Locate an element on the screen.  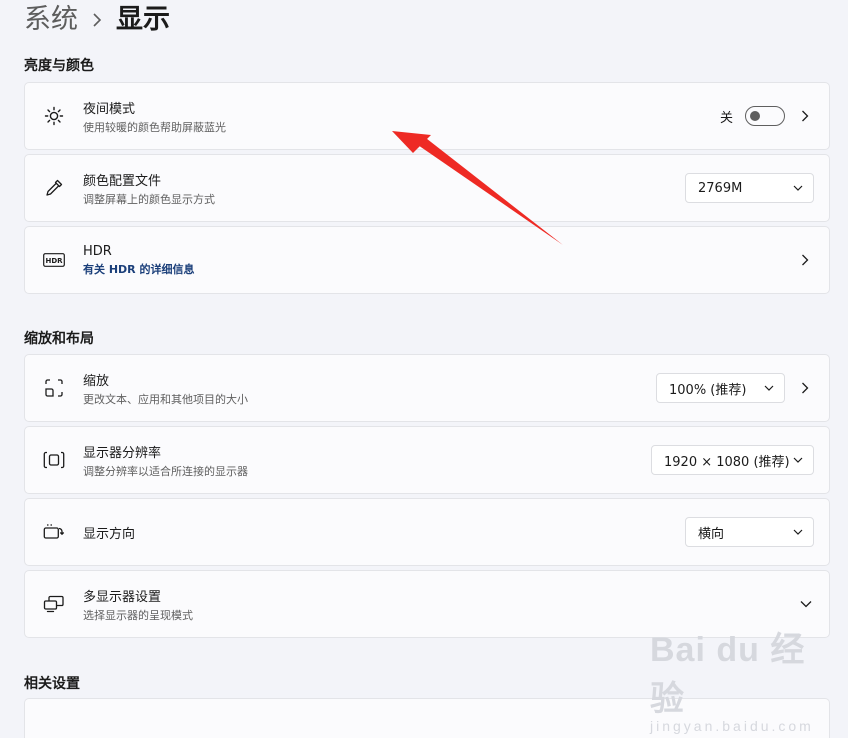
hdr-title: HDR is located at coordinates (97, 251).